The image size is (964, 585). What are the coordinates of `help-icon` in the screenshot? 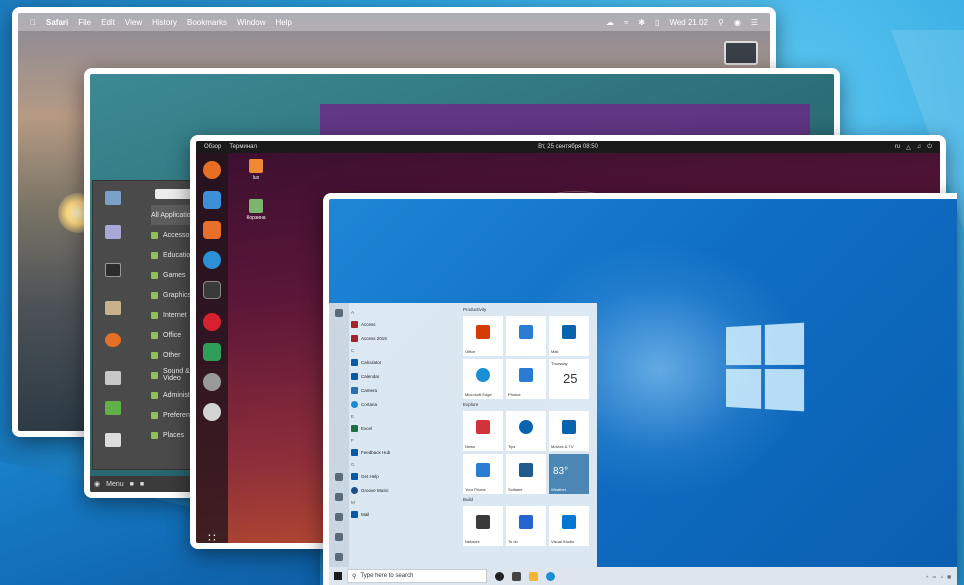 It's located at (212, 260).